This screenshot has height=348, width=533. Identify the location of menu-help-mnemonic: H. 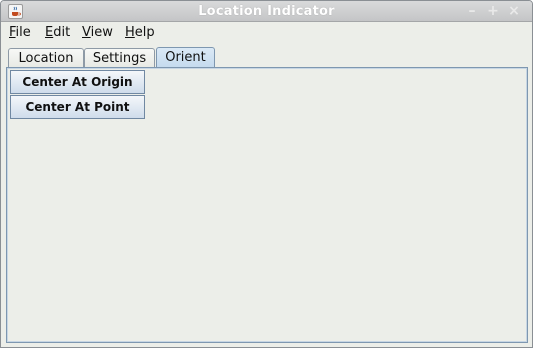
(130, 32).